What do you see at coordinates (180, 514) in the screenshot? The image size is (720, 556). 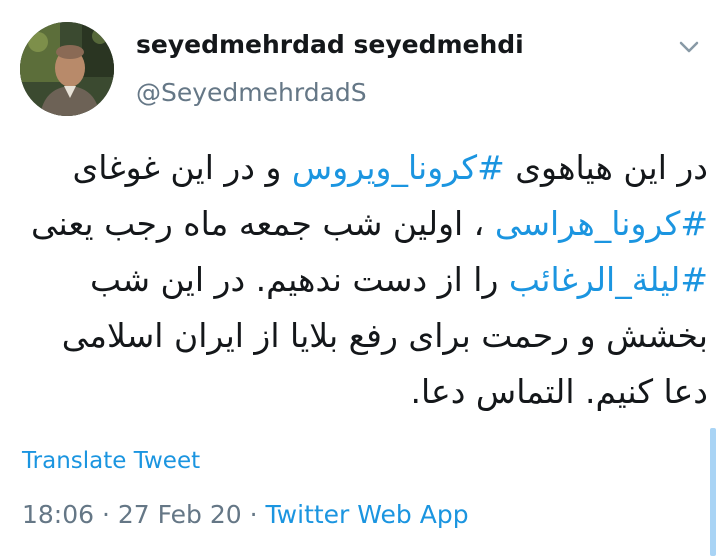 I see `tweet-date: 27 Feb 20` at bounding box center [180, 514].